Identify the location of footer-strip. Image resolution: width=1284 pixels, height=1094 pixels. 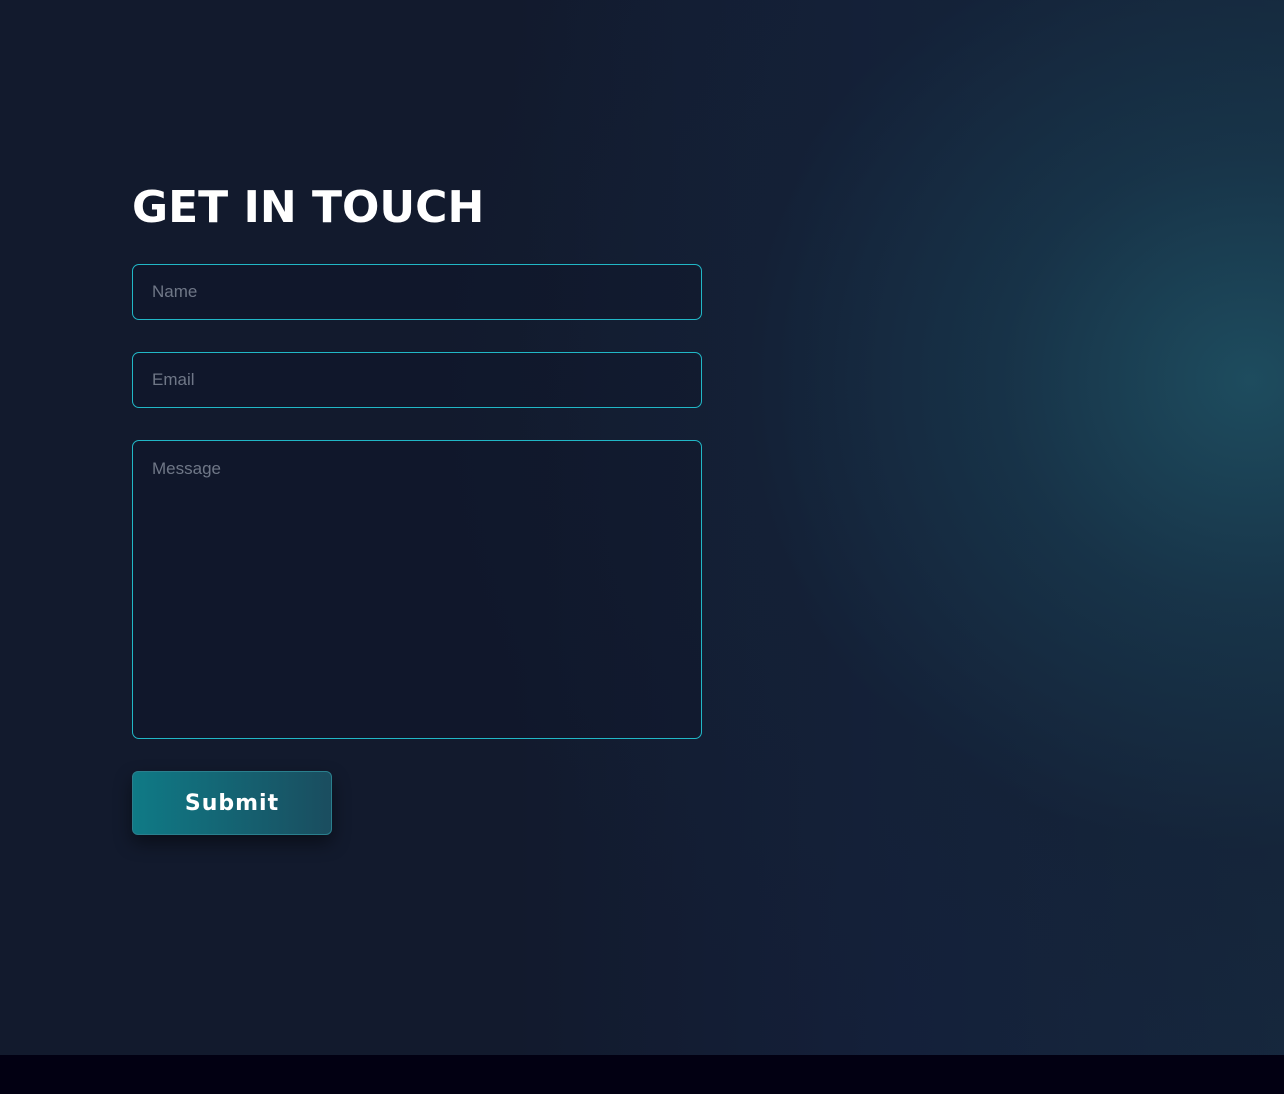
(642, 1074).